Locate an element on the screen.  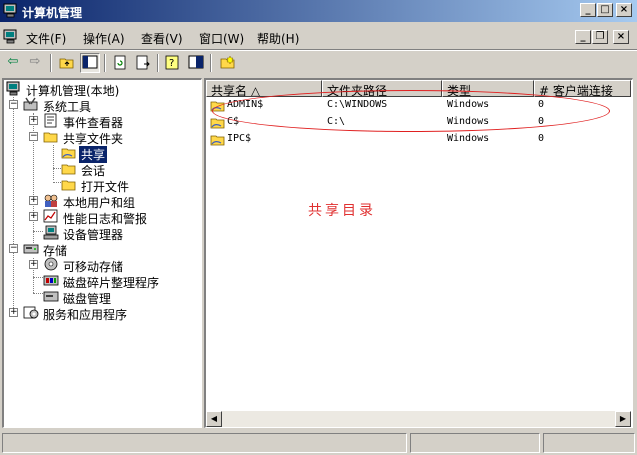
defrag-icon is located at coordinates (51, 280).